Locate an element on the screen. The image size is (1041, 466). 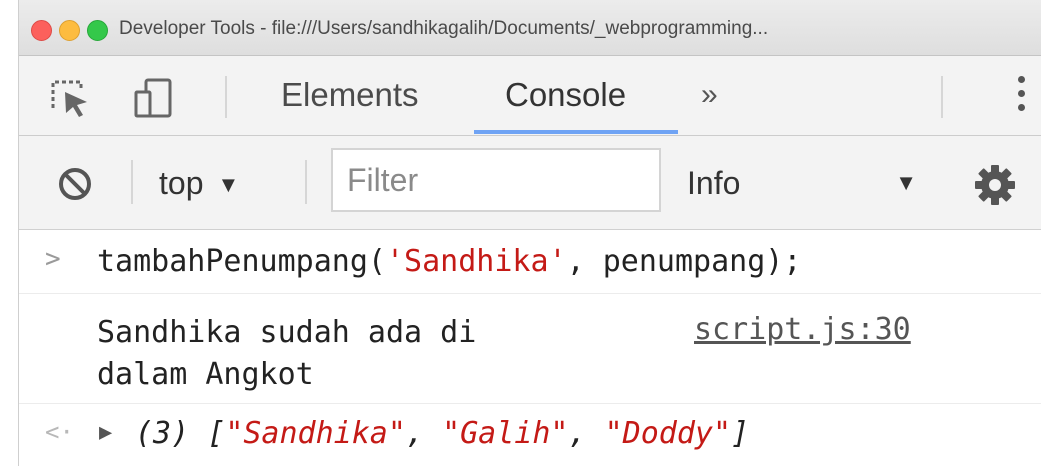
kebab-menu-icon is located at coordinates (1021, 97).